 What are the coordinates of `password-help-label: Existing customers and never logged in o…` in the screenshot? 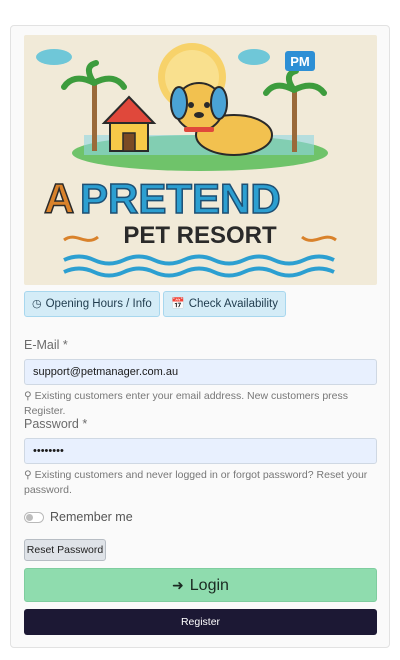 It's located at (196, 482).